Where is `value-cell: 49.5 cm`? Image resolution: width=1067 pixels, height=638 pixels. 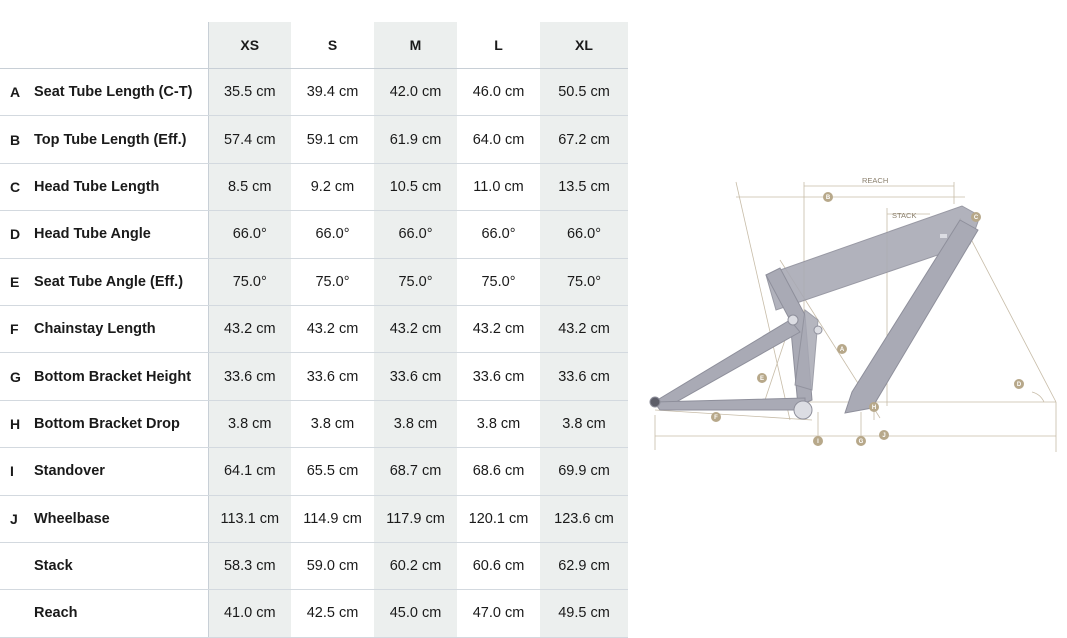
value-cell: 49.5 cm is located at coordinates (584, 613).